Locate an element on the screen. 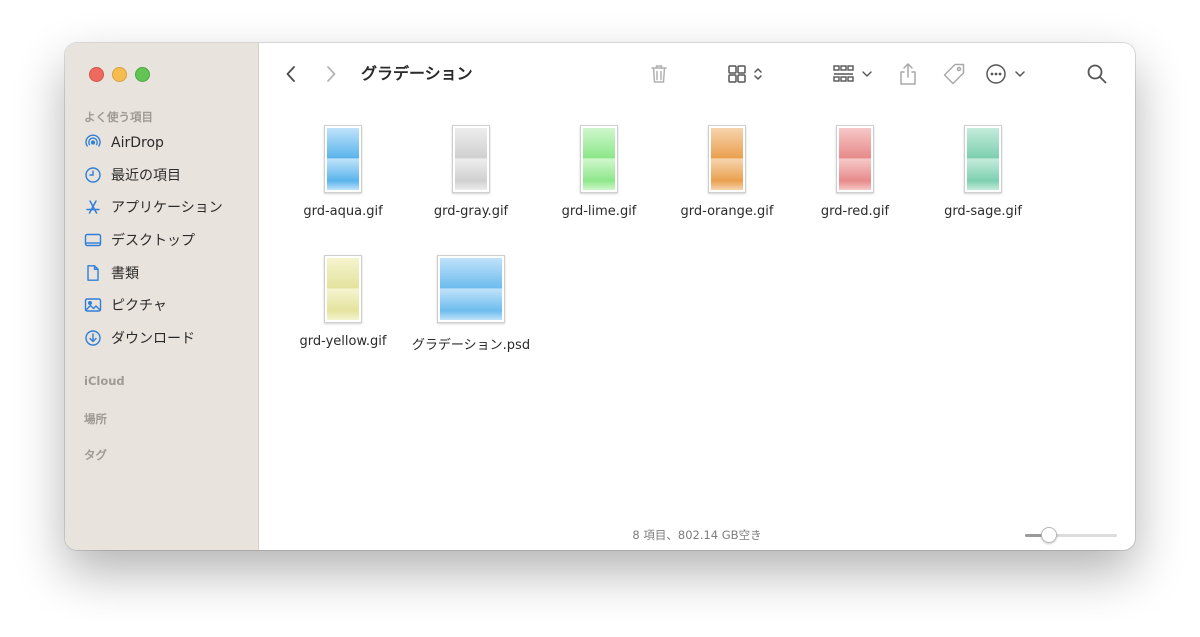  file-name: grd-aqua.gif is located at coordinates (343, 211).